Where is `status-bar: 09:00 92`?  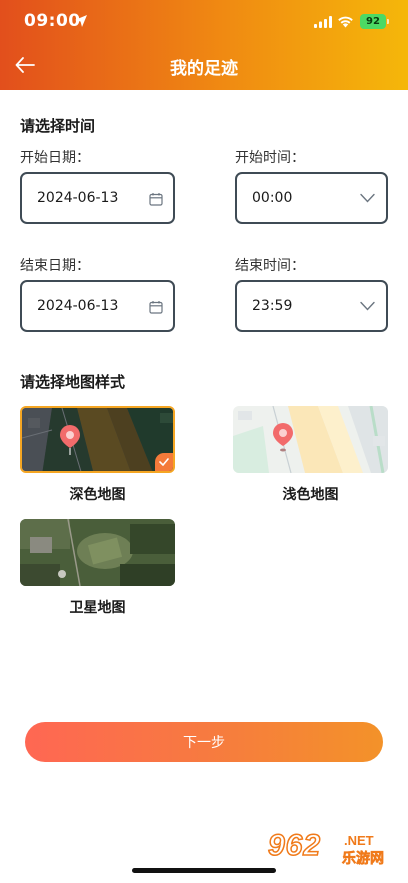 status-bar: 09:00 92 is located at coordinates (204, 22).